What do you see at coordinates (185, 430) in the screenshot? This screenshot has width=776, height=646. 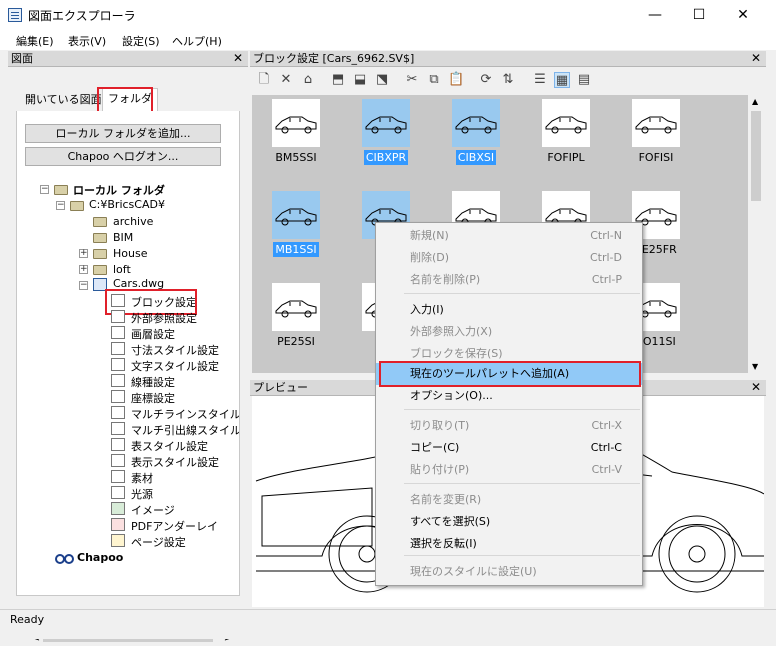 I see `tree-mleaderstyle-settings: マルチ引出線スタイル設定` at bounding box center [185, 430].